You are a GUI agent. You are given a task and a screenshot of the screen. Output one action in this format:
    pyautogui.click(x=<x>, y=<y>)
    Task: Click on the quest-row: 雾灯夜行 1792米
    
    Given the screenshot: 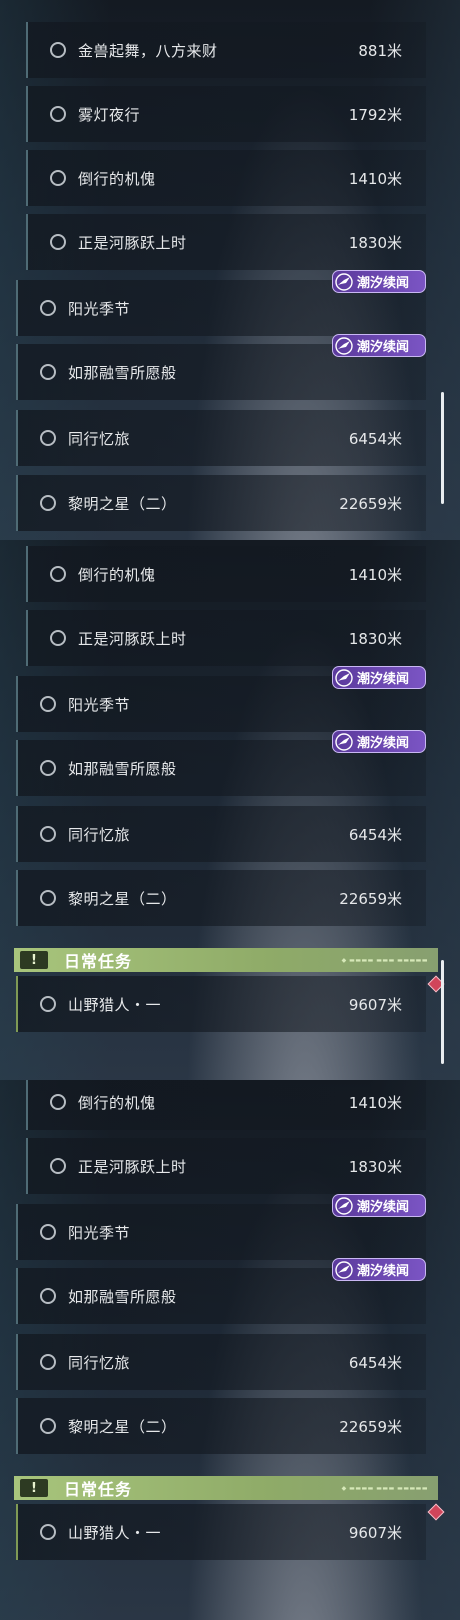 What is the action you would take?
    pyautogui.click(x=226, y=114)
    